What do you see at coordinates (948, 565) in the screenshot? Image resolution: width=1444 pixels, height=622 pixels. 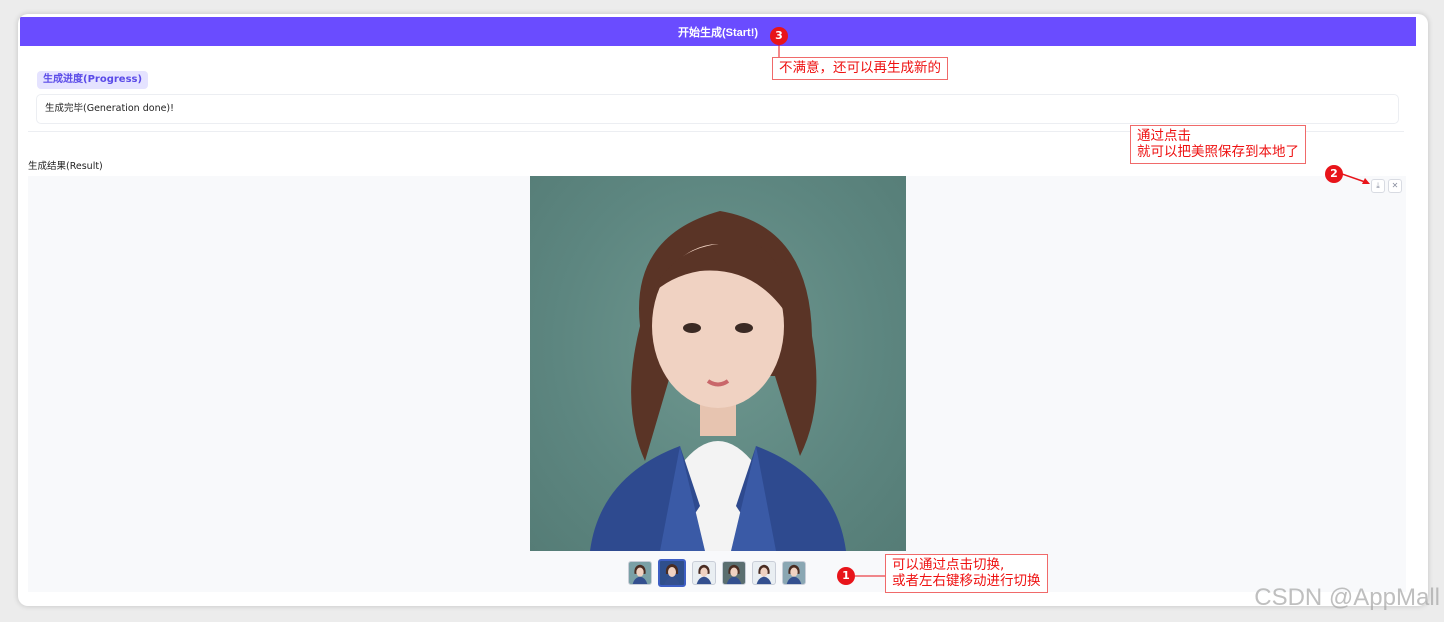 I see `annotation-note-1-line1: 可以通过点击切换,` at bounding box center [948, 565].